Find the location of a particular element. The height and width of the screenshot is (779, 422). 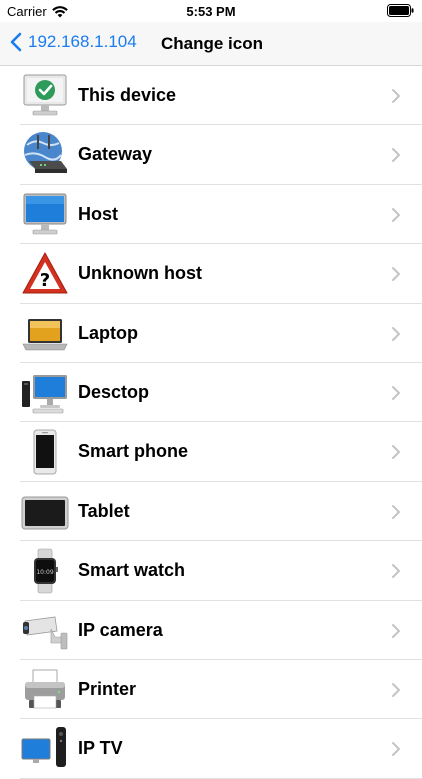

list-item-laptop: Laptop is located at coordinates (211, 334).